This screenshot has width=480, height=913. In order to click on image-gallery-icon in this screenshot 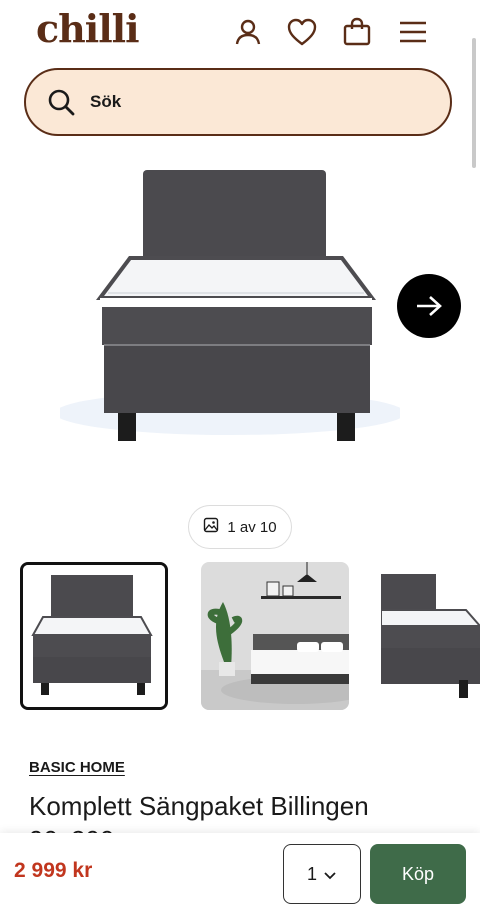, I will do `click(211, 527)`.